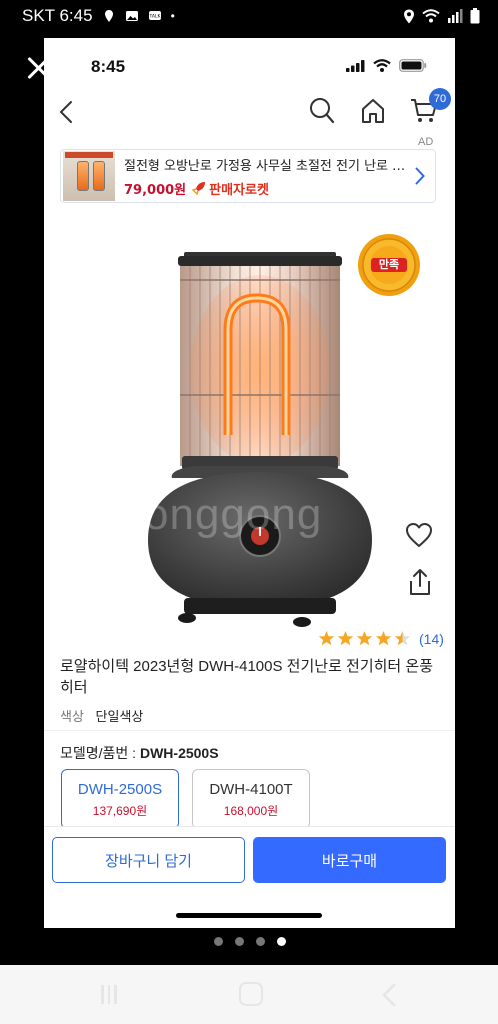 This screenshot has width=498, height=1024. I want to click on recents-button, so click(109, 994).